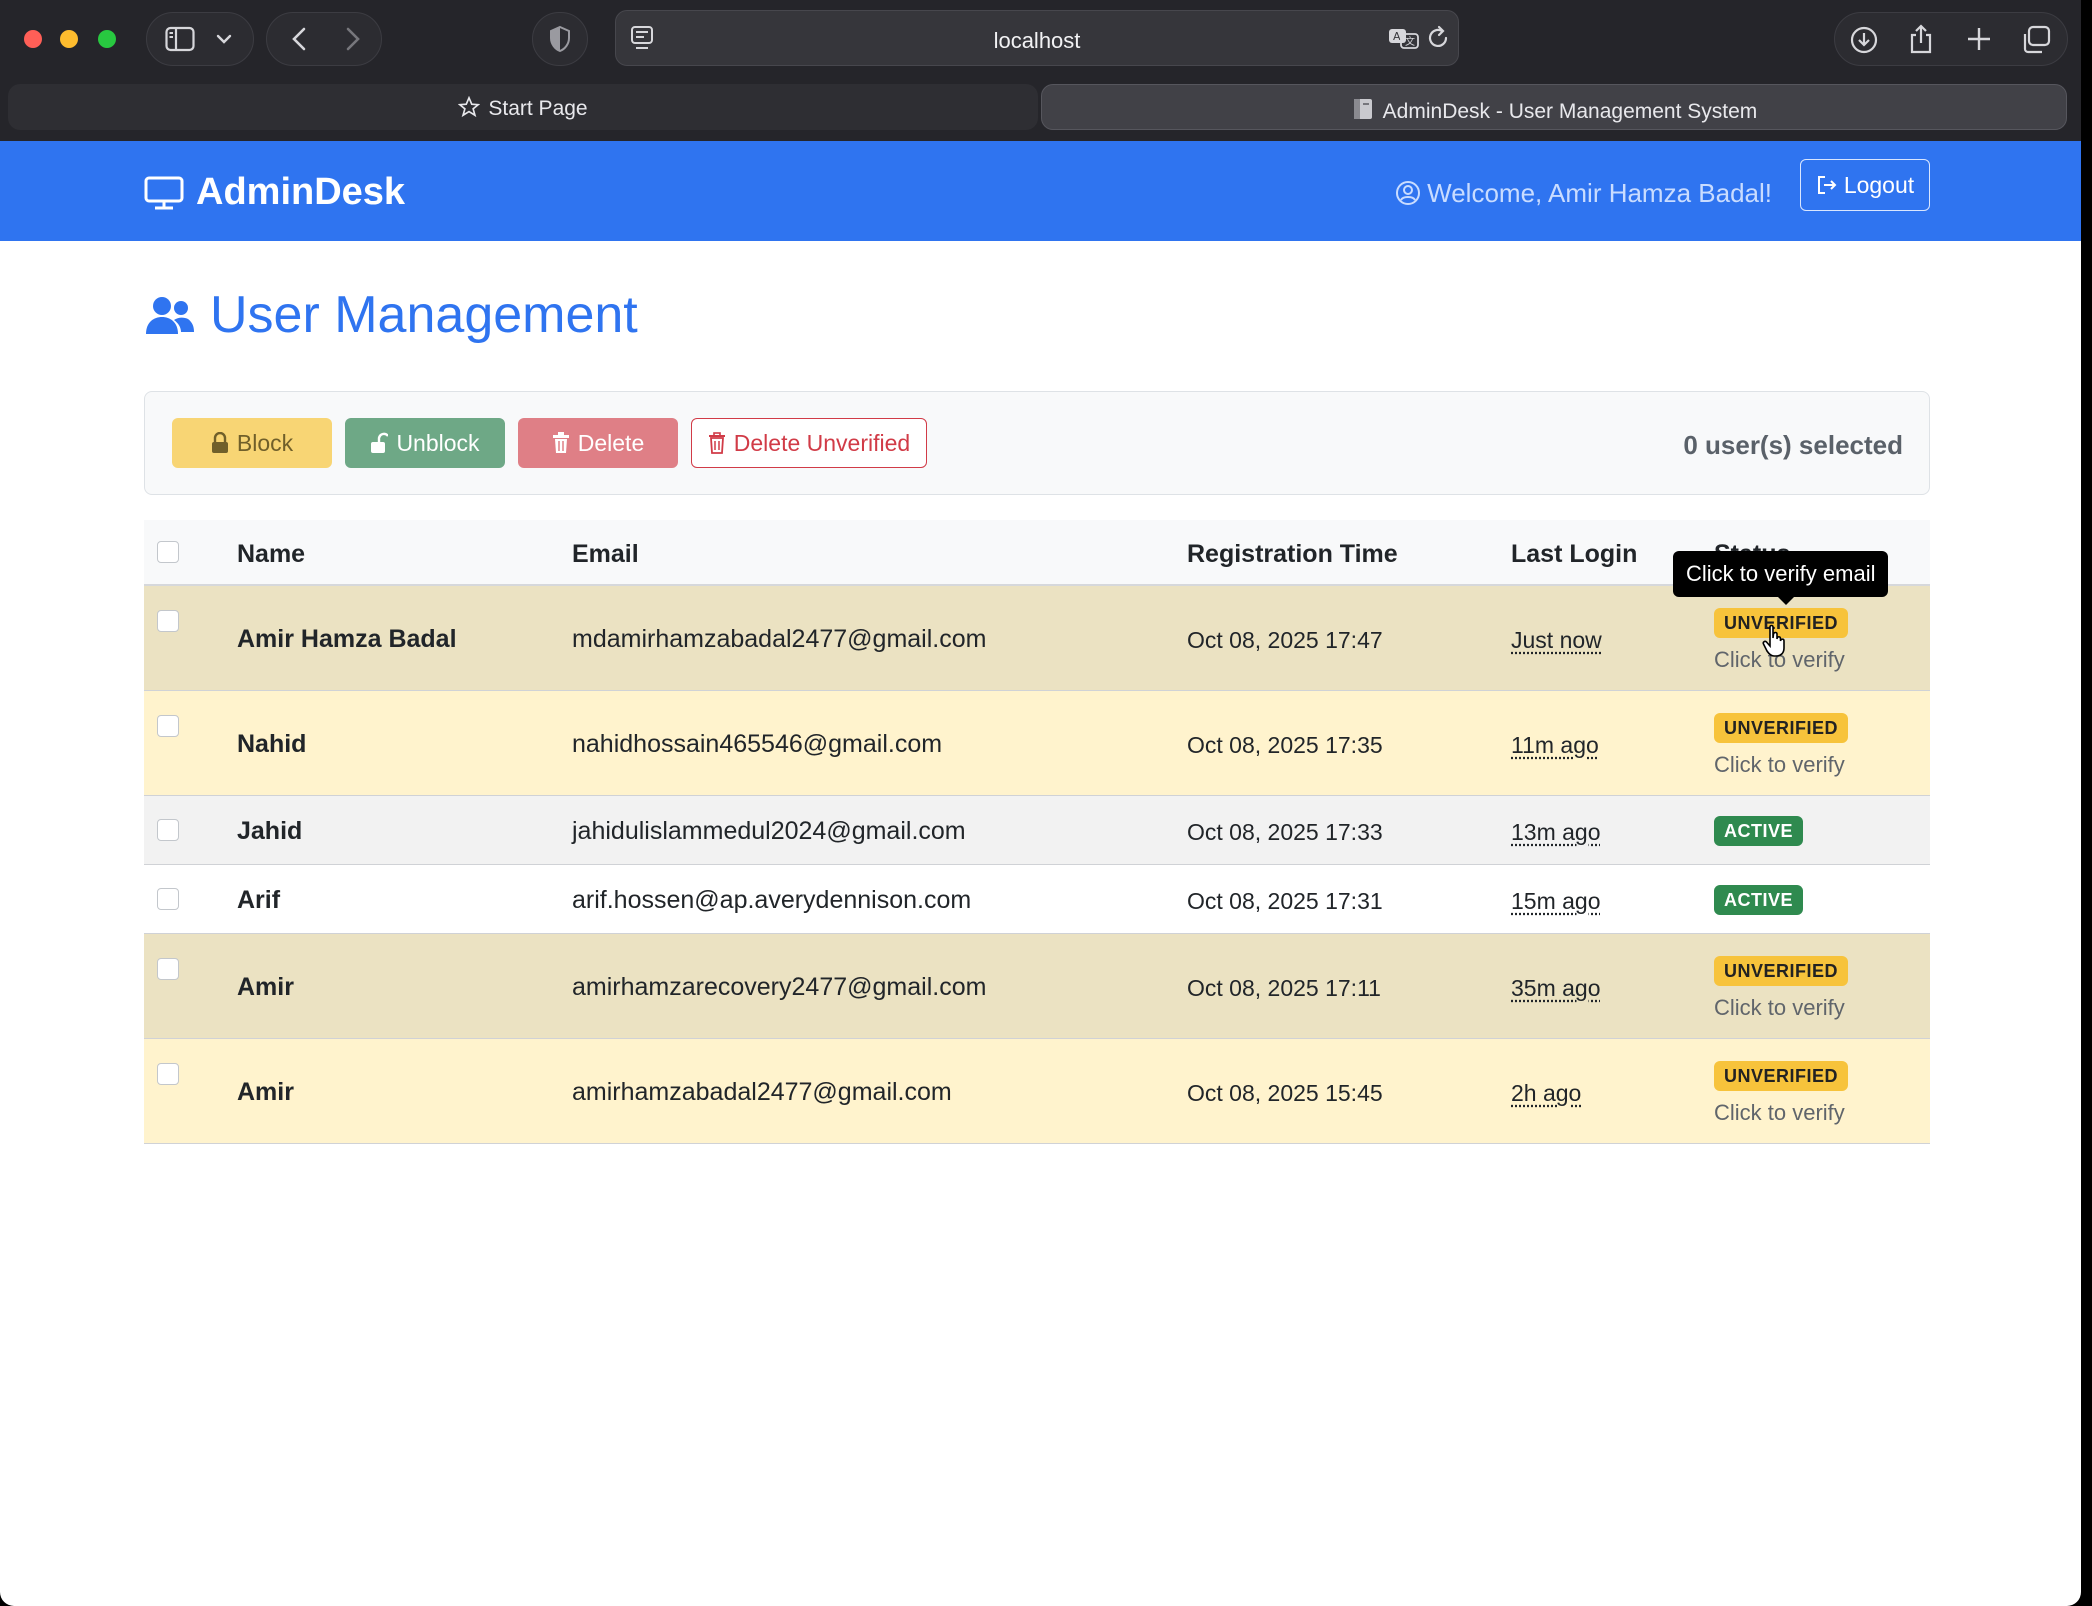  I want to click on unblock-label: Unblock, so click(438, 442).